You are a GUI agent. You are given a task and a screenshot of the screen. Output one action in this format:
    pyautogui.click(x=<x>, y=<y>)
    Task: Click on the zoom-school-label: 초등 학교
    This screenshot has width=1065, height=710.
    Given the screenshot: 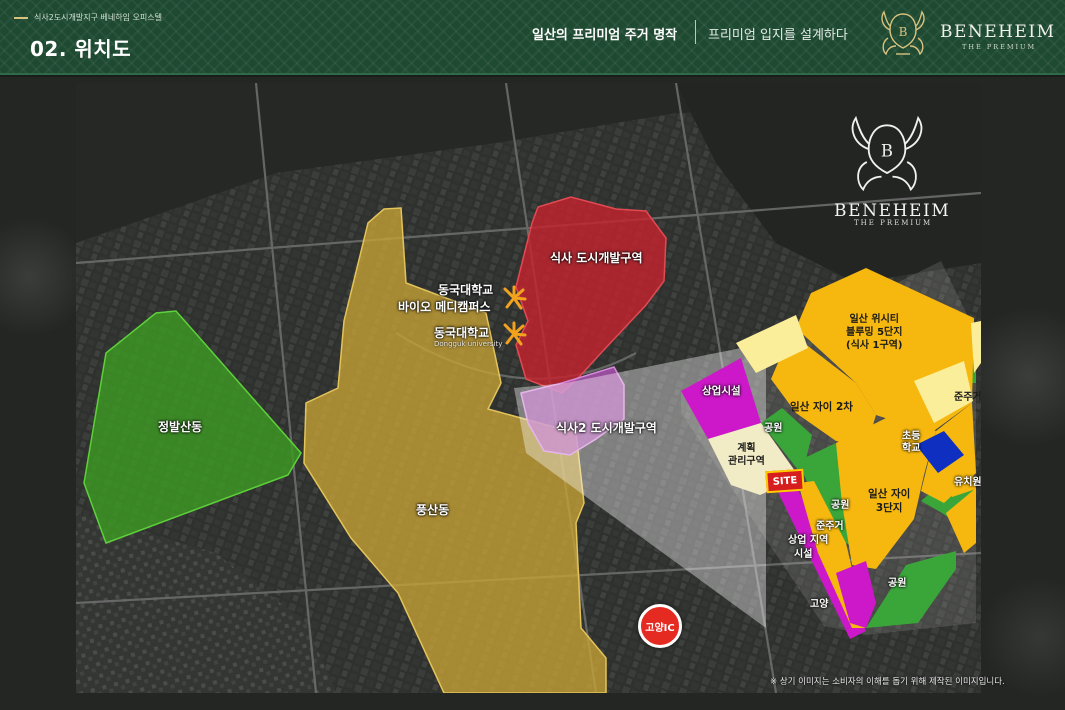 What is the action you would take?
    pyautogui.click(x=911, y=442)
    